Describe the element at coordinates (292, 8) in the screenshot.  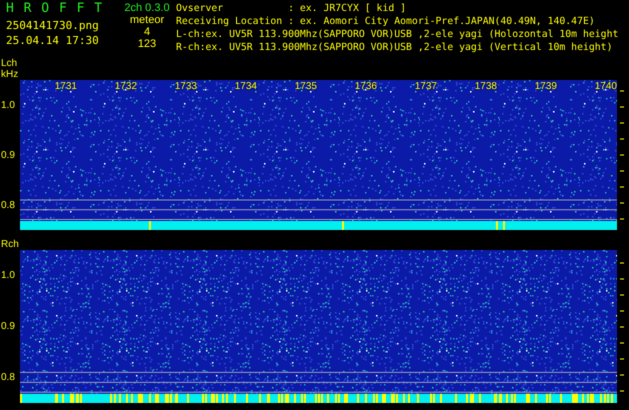
I see `info-line: Ovserver : ex. JR7CYX [ kid ]` at that location.